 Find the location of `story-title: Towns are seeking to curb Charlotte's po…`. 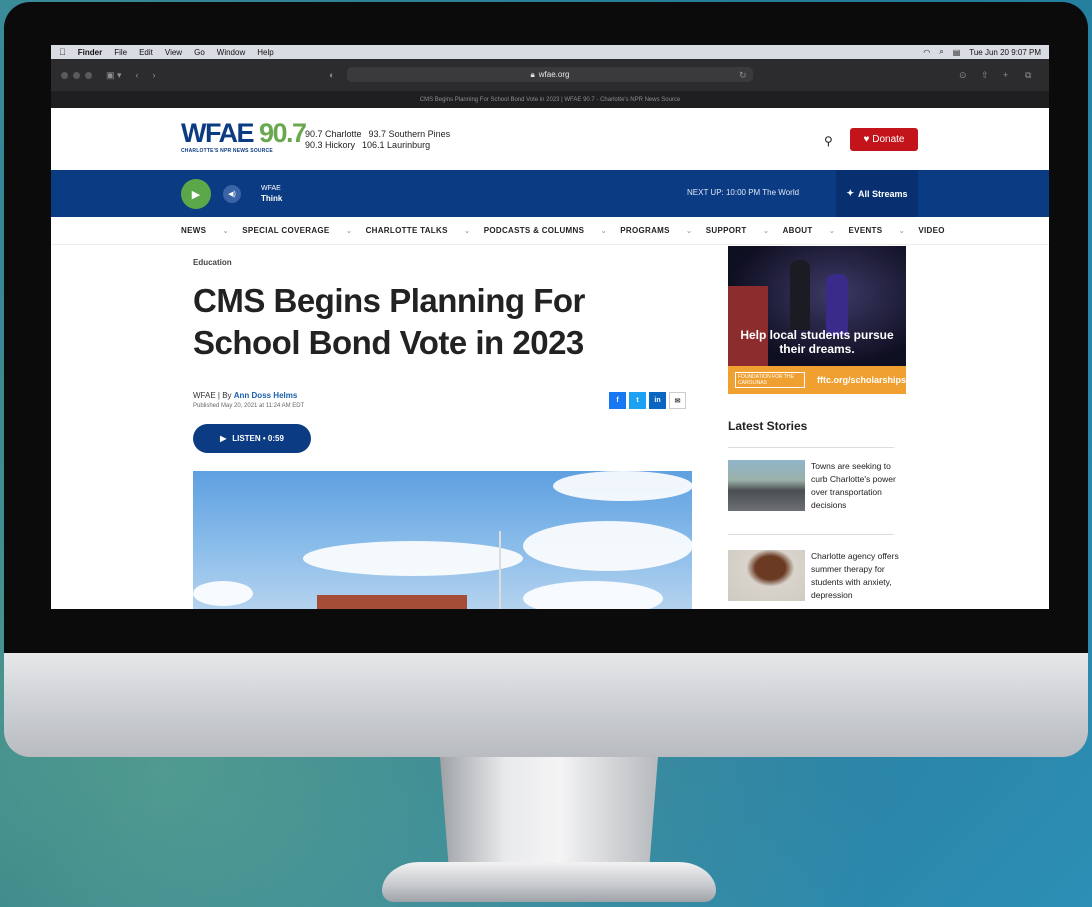

story-title: Towns are seeking to curb Charlotte's po… is located at coordinates (856, 486).